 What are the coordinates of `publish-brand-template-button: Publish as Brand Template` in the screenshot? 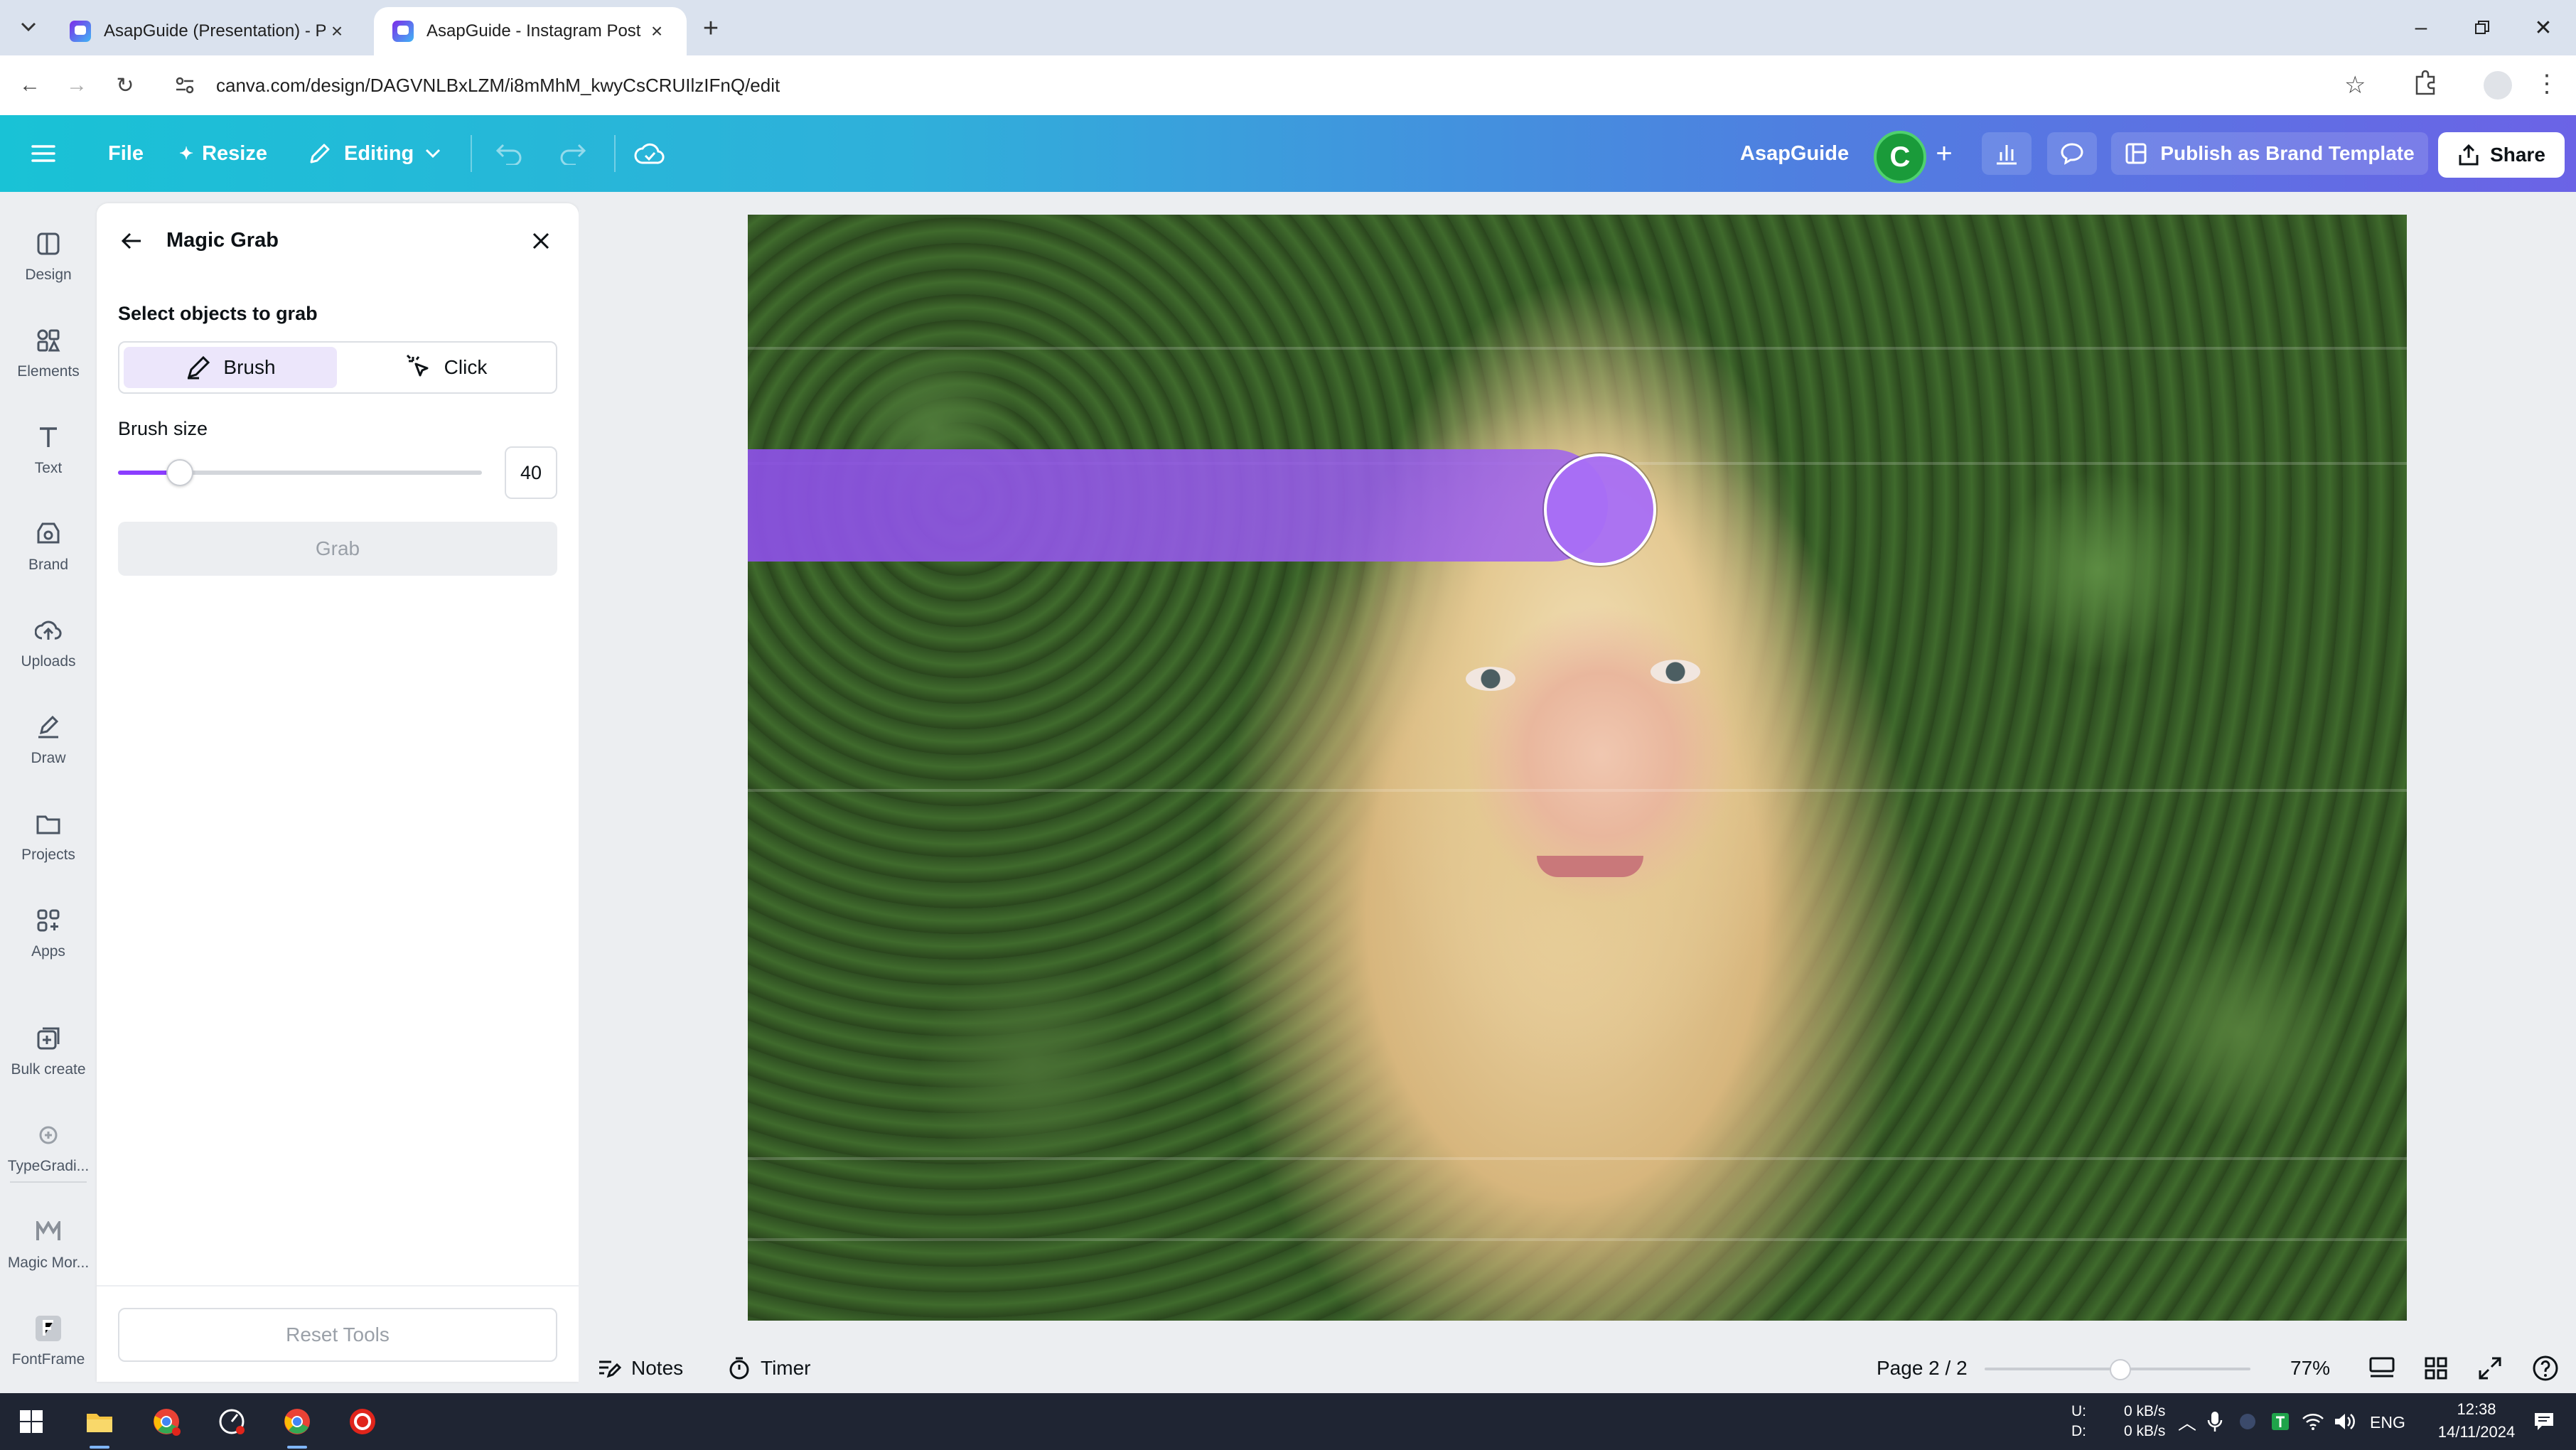 It's located at (2269, 153).